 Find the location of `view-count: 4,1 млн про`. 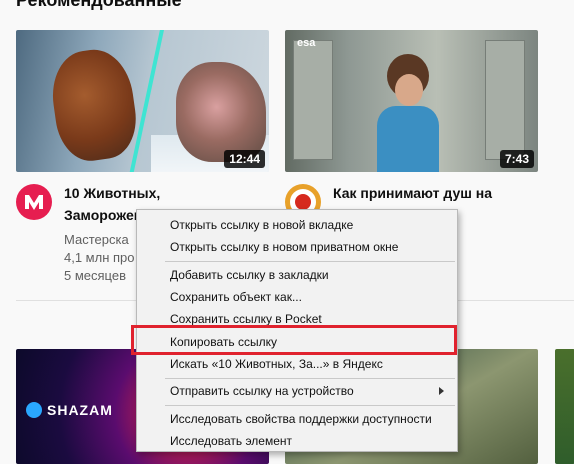

view-count: 4,1 млн про is located at coordinates (99, 257).